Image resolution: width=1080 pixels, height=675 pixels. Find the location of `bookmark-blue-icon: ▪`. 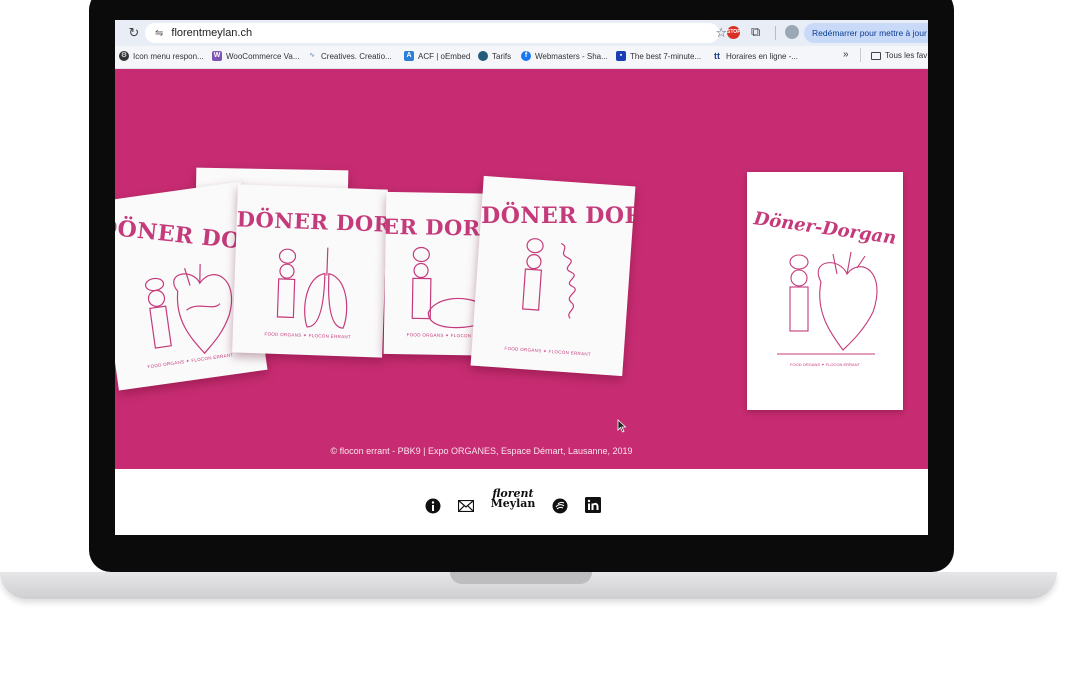

bookmark-blue-icon: ▪ is located at coordinates (621, 56).